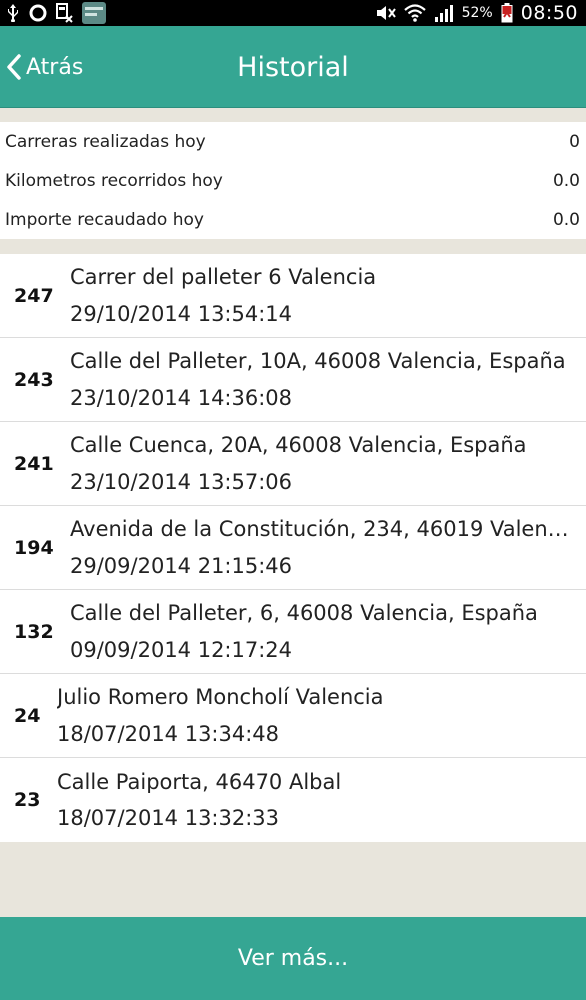 This screenshot has height=1000, width=586. I want to click on trip-datetime: 23/10/2014 14:36:08, so click(181, 397).